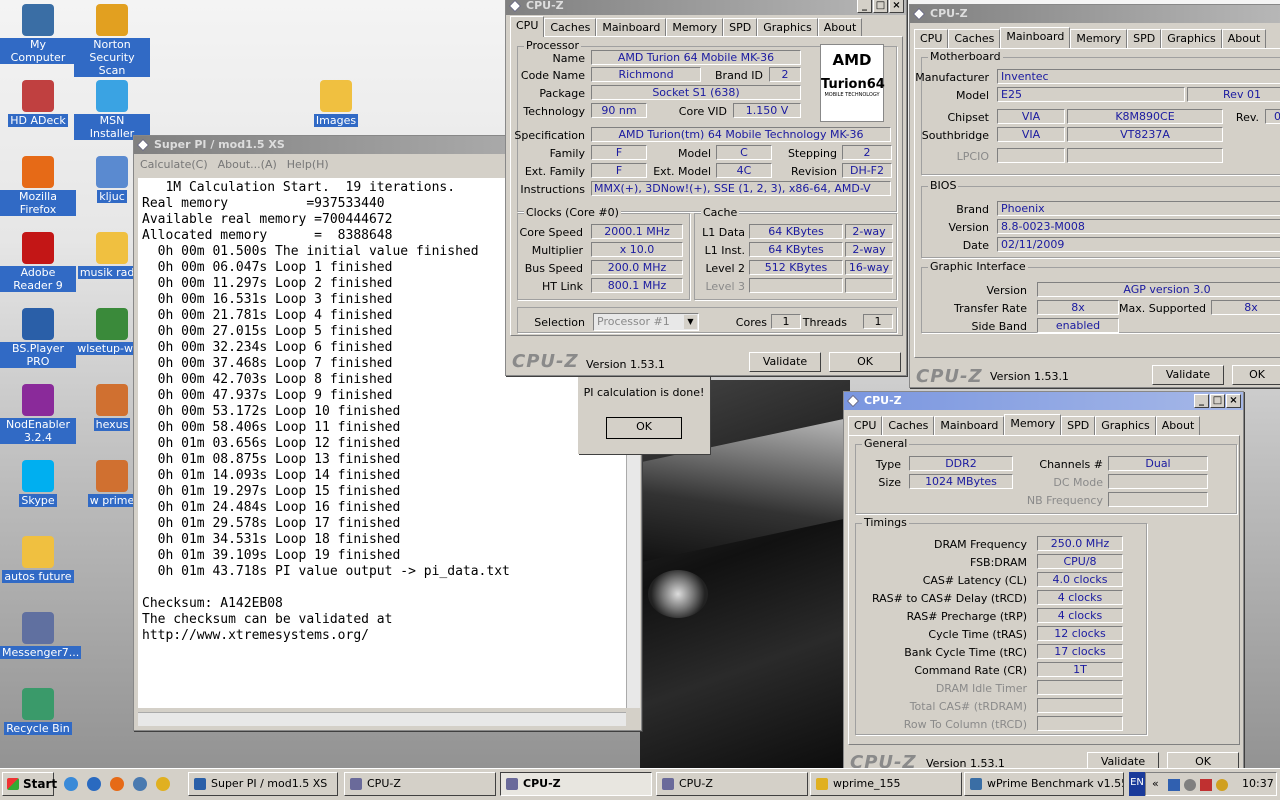 The height and width of the screenshot is (800, 1280). What do you see at coordinates (219, 144) in the screenshot?
I see `superpi-title: Super PI / mod1.5 XS` at bounding box center [219, 144].